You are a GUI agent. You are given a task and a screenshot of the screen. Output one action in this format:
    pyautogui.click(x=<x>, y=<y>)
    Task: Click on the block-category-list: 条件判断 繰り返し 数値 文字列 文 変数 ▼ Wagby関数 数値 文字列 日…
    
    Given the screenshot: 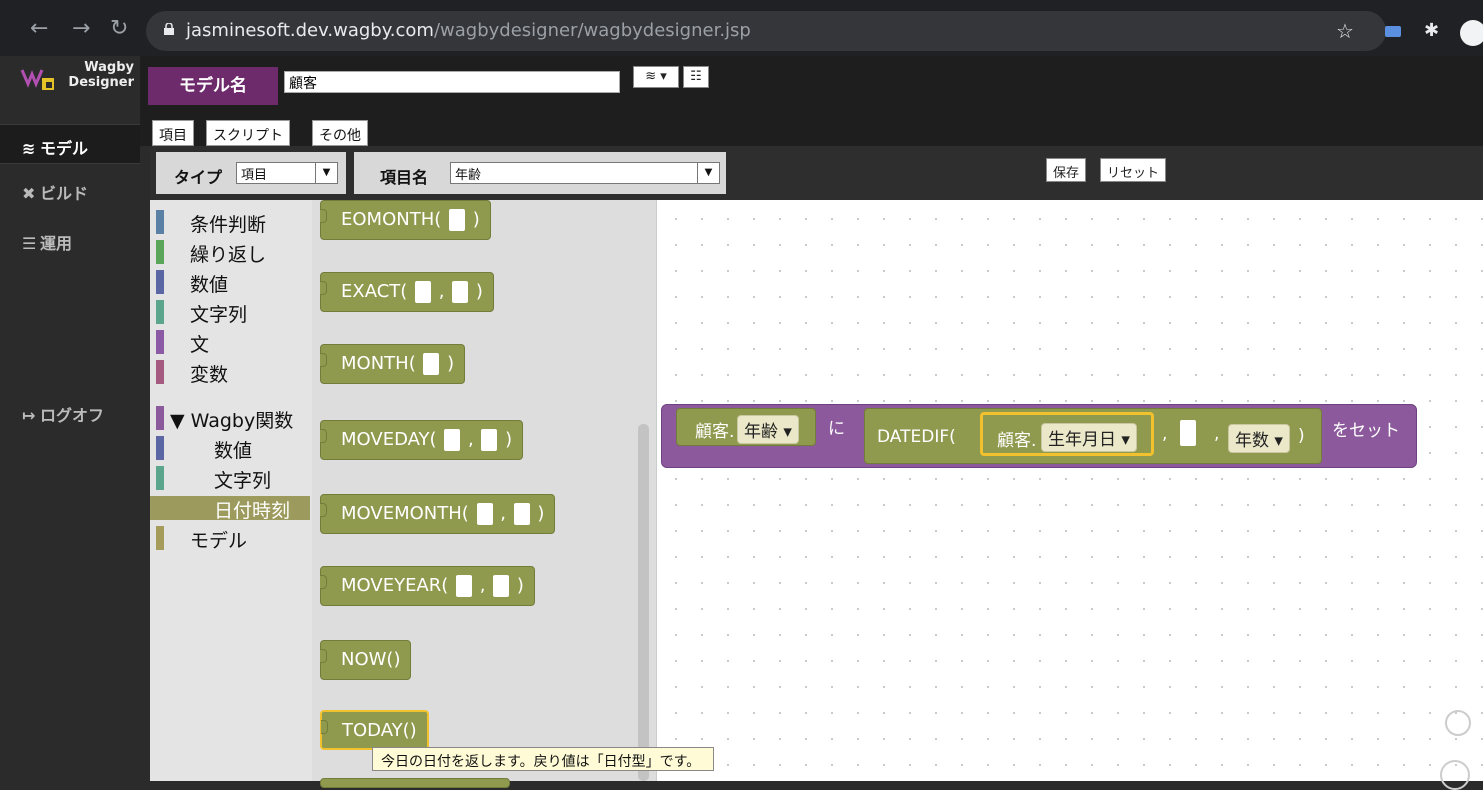 What is the action you would take?
    pyautogui.click(x=231, y=490)
    